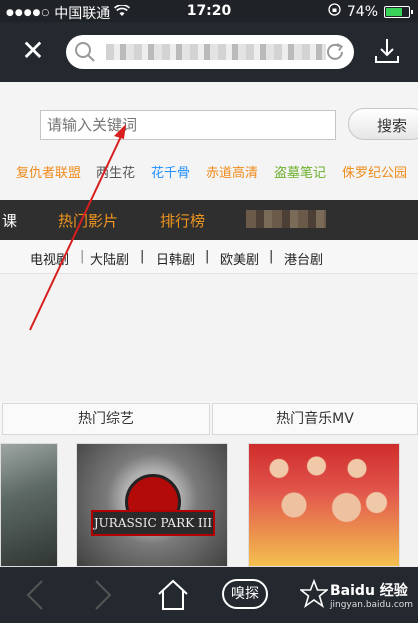 The image size is (418, 623). What do you see at coordinates (85, 54) in the screenshot?
I see `search-icon` at bounding box center [85, 54].